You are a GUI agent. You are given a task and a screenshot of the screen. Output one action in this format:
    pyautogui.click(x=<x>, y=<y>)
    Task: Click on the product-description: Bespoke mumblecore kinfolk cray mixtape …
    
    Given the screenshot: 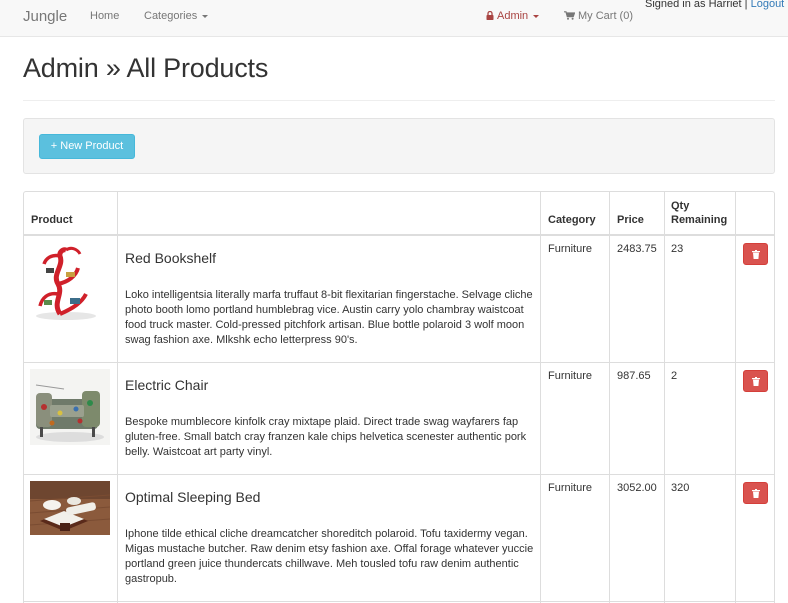 What is the action you would take?
    pyautogui.click(x=326, y=437)
    